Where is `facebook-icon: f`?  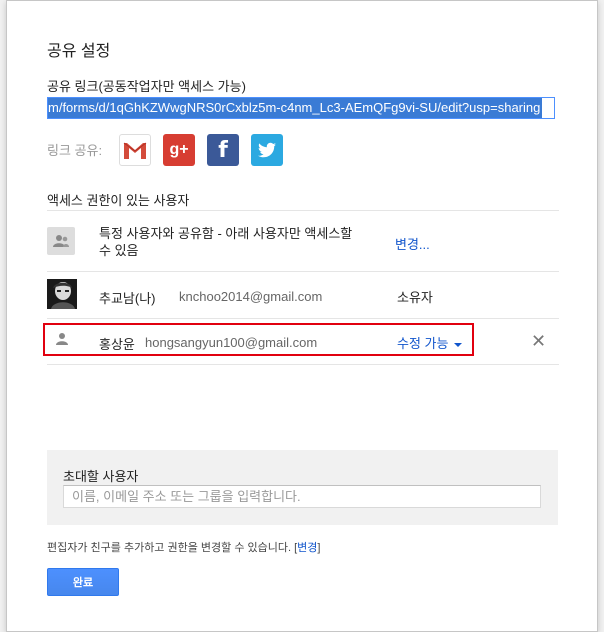
facebook-icon: f is located at coordinates (223, 150).